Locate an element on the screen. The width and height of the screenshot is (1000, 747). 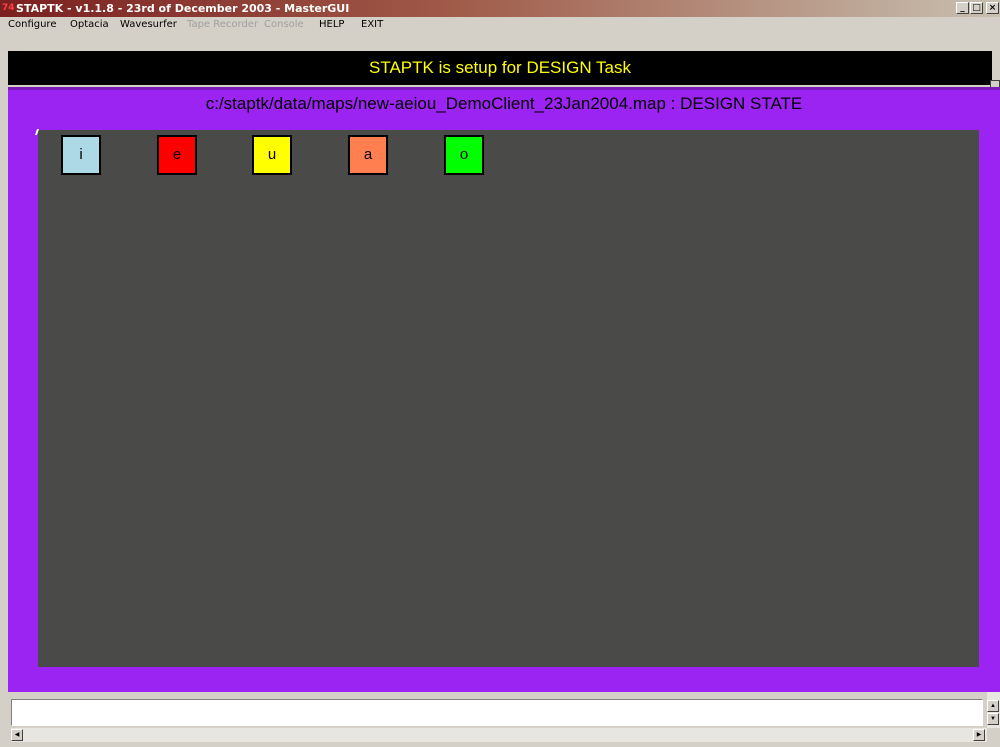
close-button: × is located at coordinates (992, 8).